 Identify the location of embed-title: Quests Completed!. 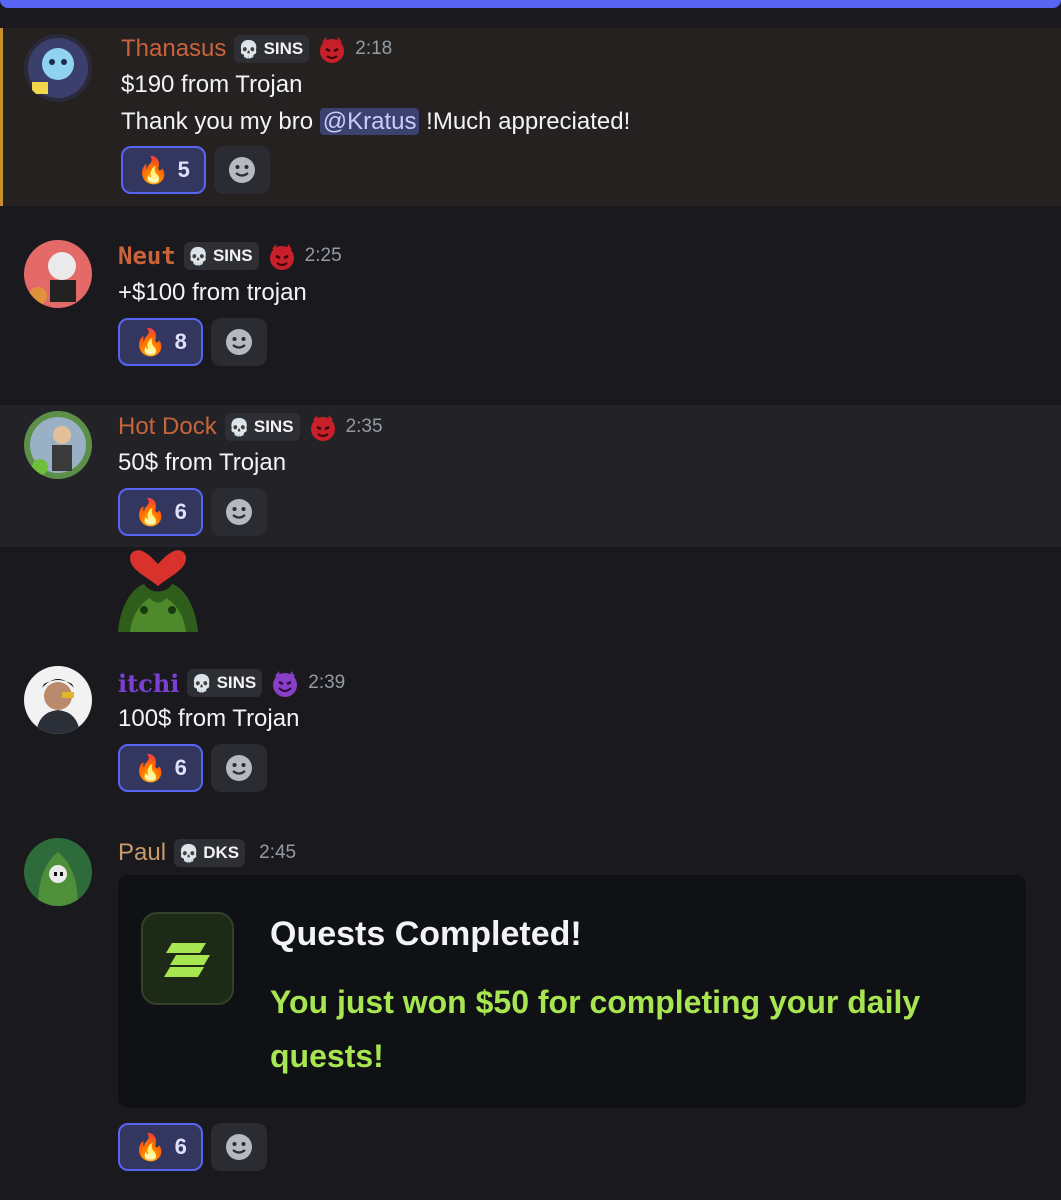
(426, 934).